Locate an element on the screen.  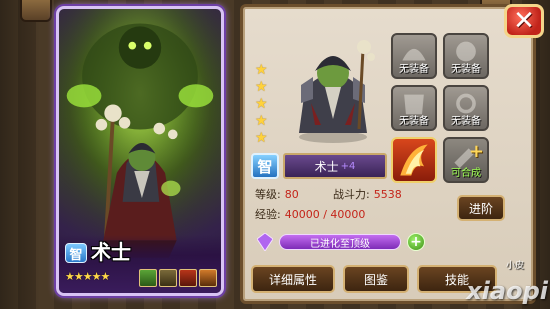
hero-name-row: 智 术士 +4 is located at coordinates (319, 166).